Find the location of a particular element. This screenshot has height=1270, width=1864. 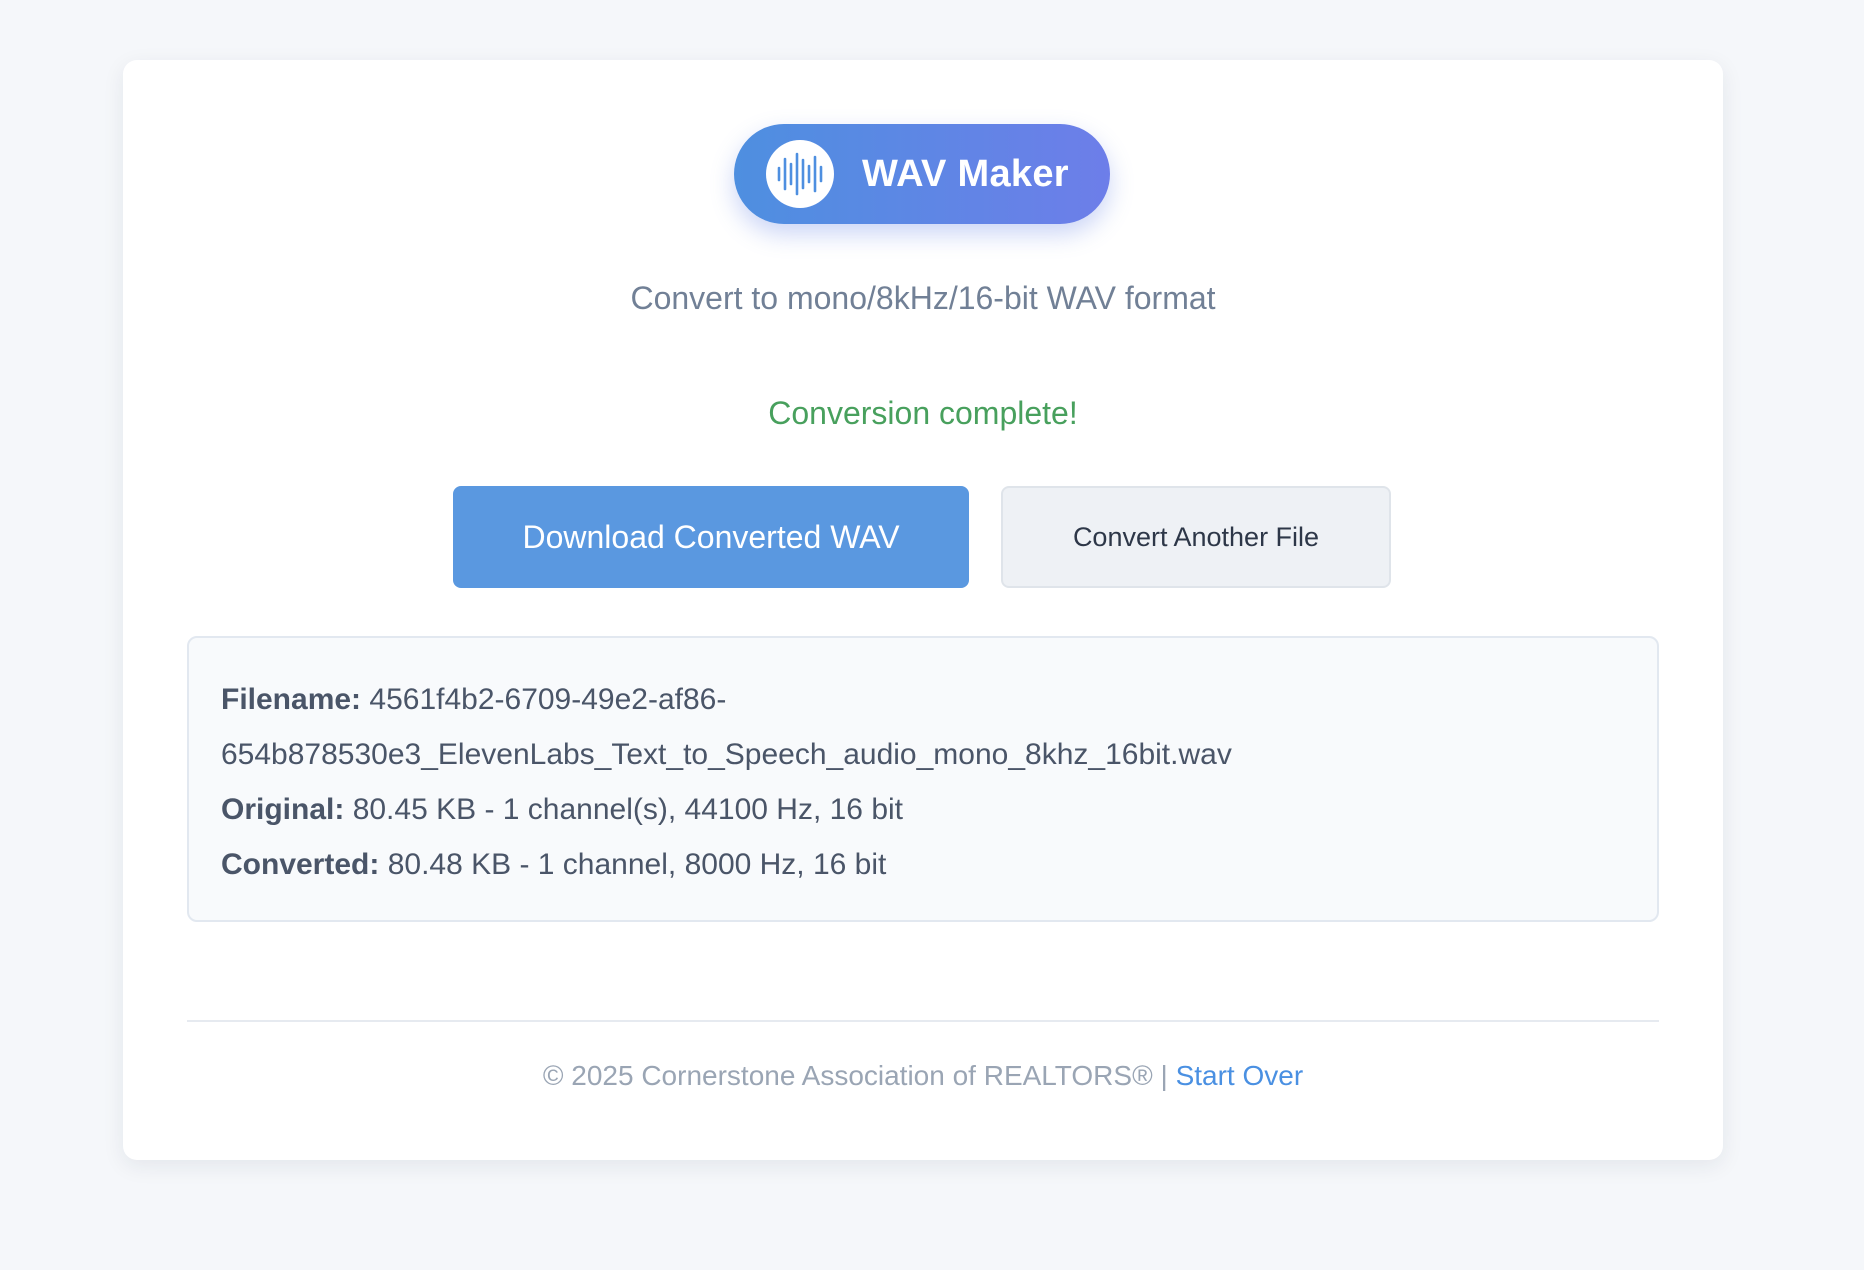

footer-divider is located at coordinates (923, 1021).